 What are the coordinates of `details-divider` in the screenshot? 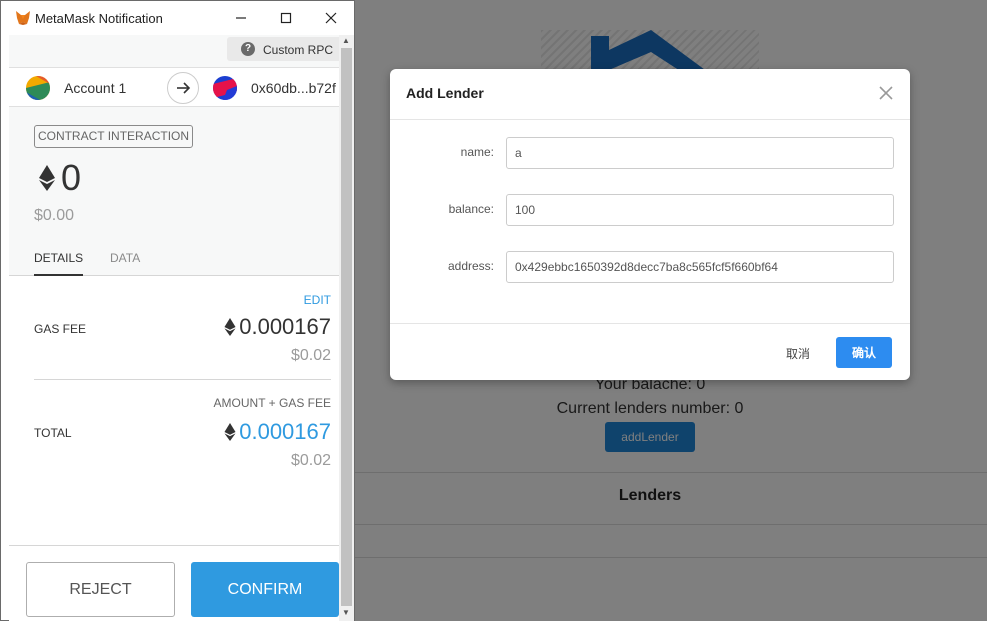 It's located at (182, 379).